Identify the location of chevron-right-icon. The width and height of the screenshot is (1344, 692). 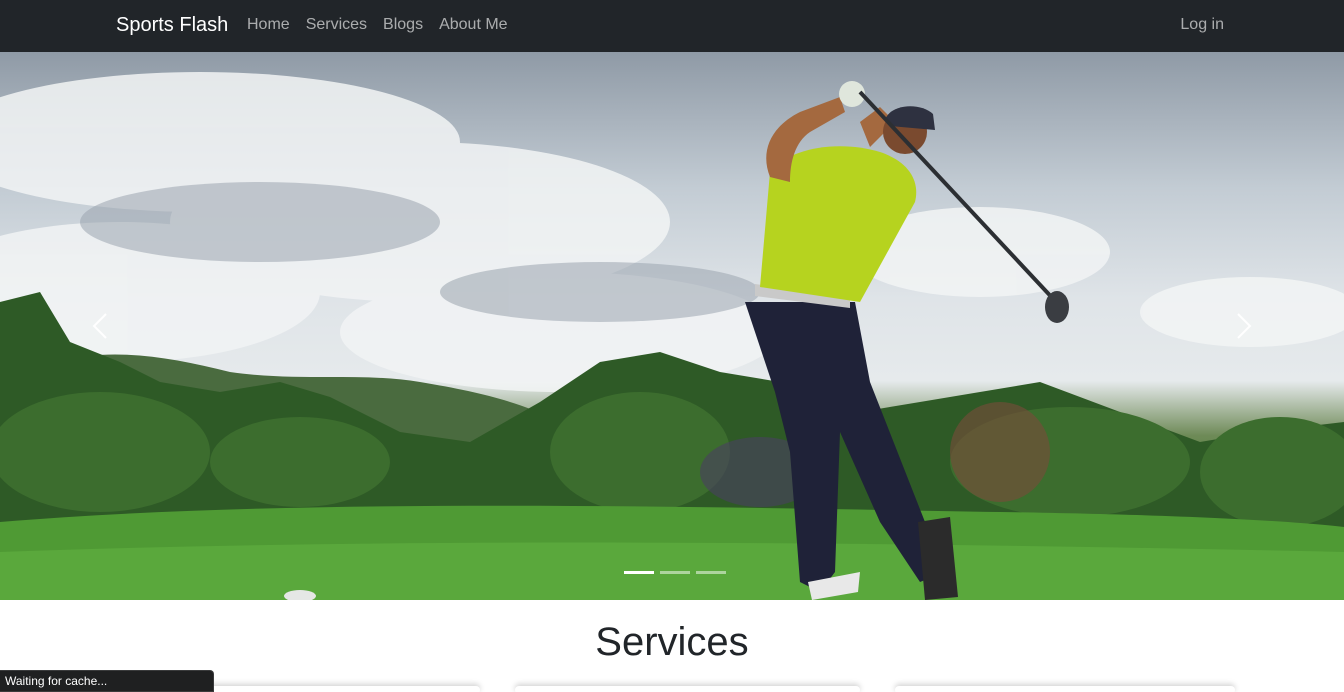
(1244, 326).